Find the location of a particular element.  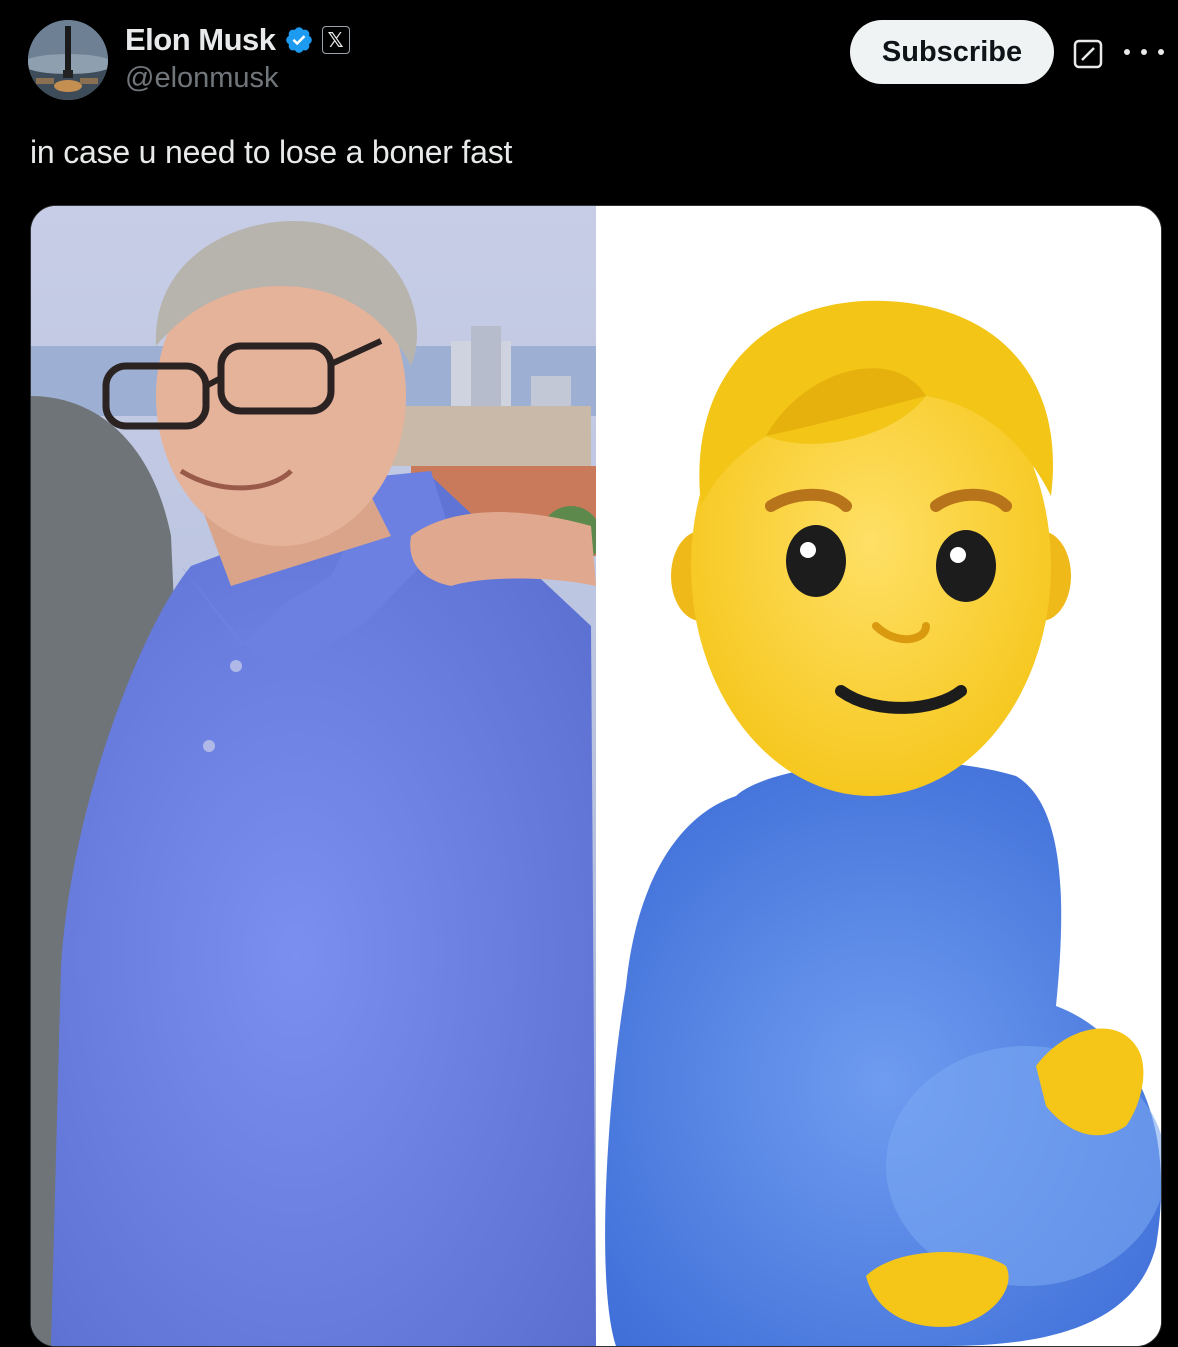

author-handle: @elonmusk is located at coordinates (202, 78).